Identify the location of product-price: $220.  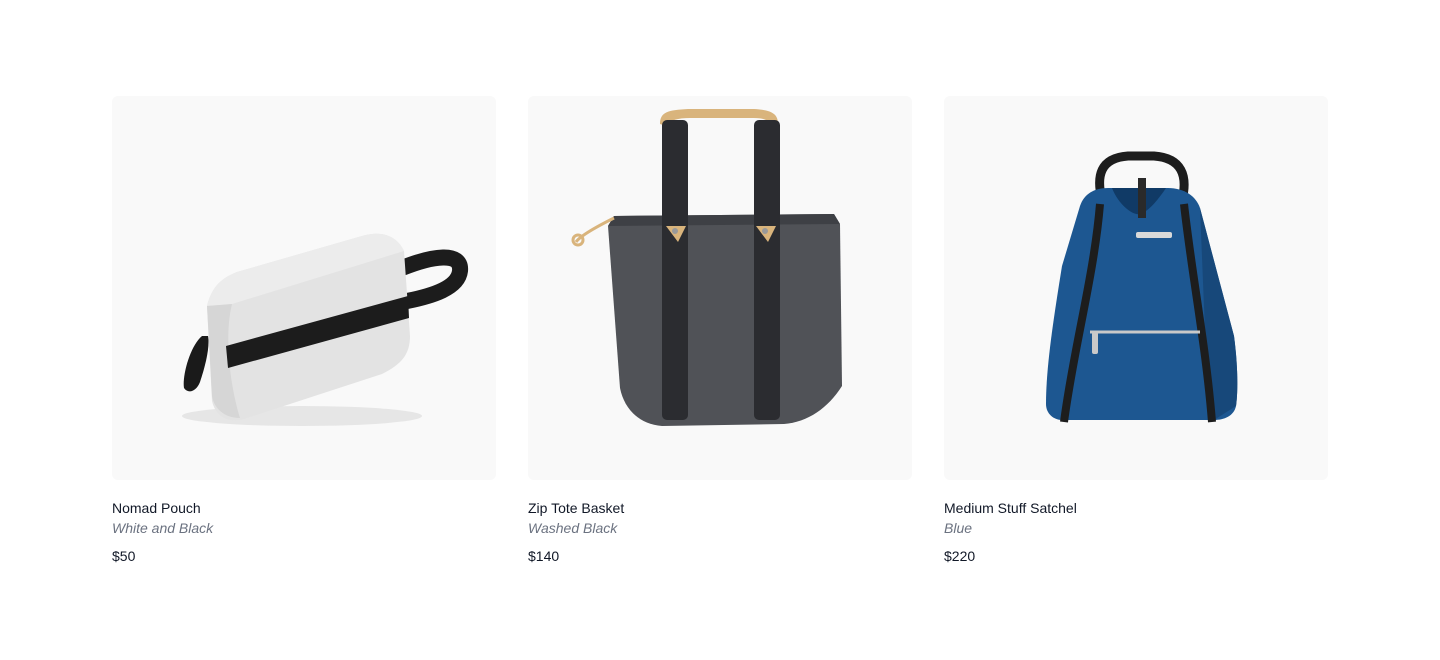
(960, 556).